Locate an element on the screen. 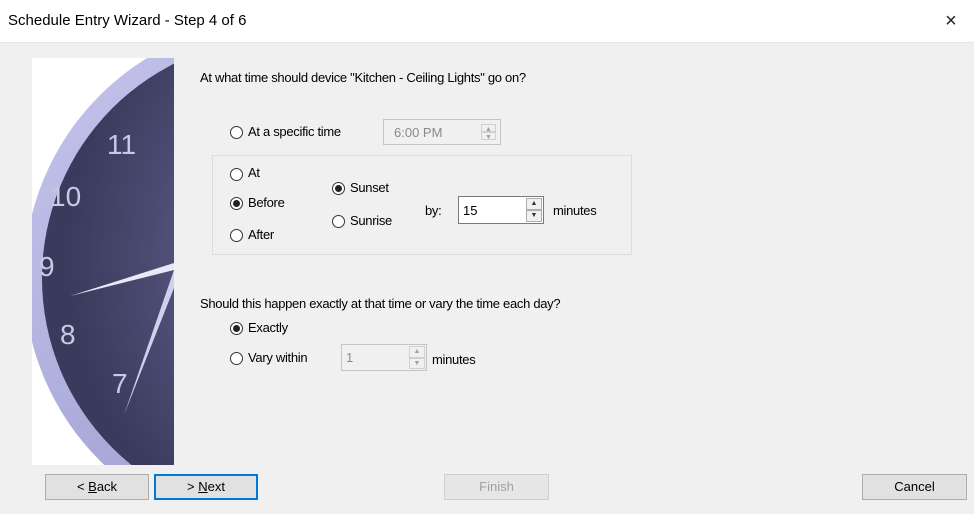 Image resolution: width=974 pixels, height=514 pixels. clock-number-11: 11 is located at coordinates (121, 144).